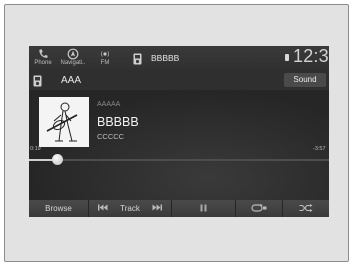 The image size is (355, 266). I want to click on skip-previous-icon, so click(103, 208).